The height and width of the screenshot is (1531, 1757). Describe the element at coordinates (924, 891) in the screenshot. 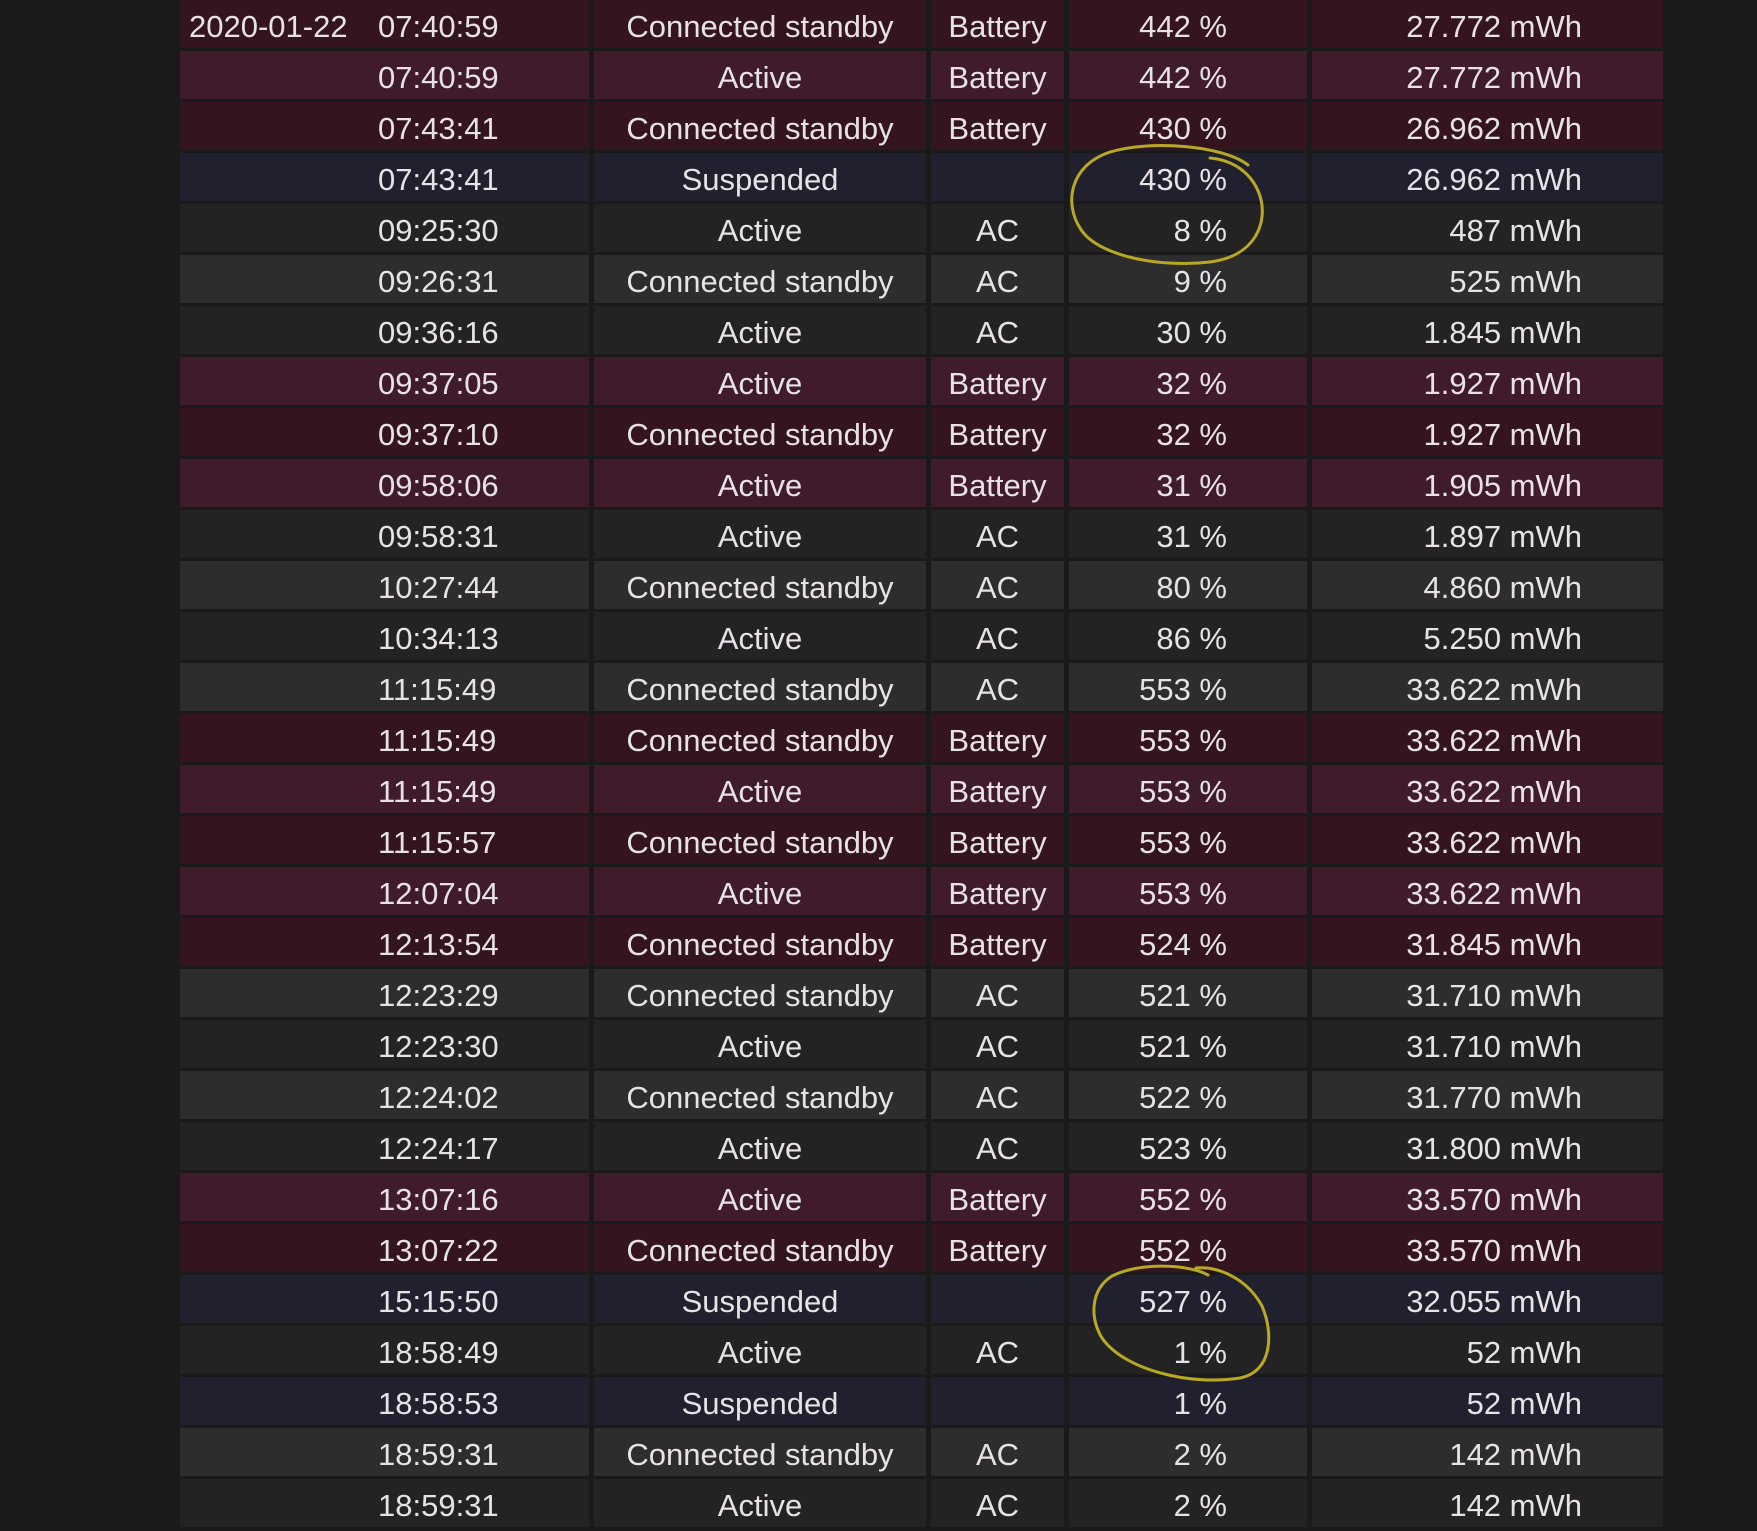

I see `table-row: 12:07:04 Active Battery 553 % 33.622 mWh` at that location.